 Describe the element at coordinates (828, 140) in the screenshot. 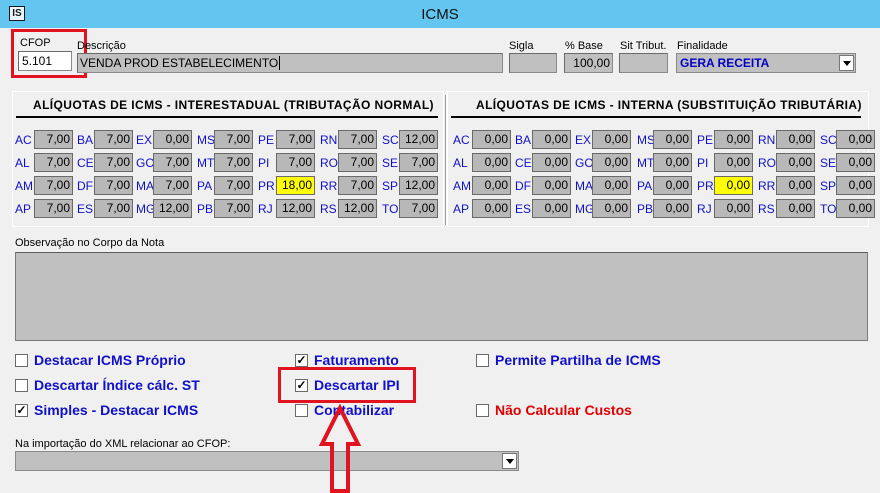

I see `interna-uf-label: SC` at that location.